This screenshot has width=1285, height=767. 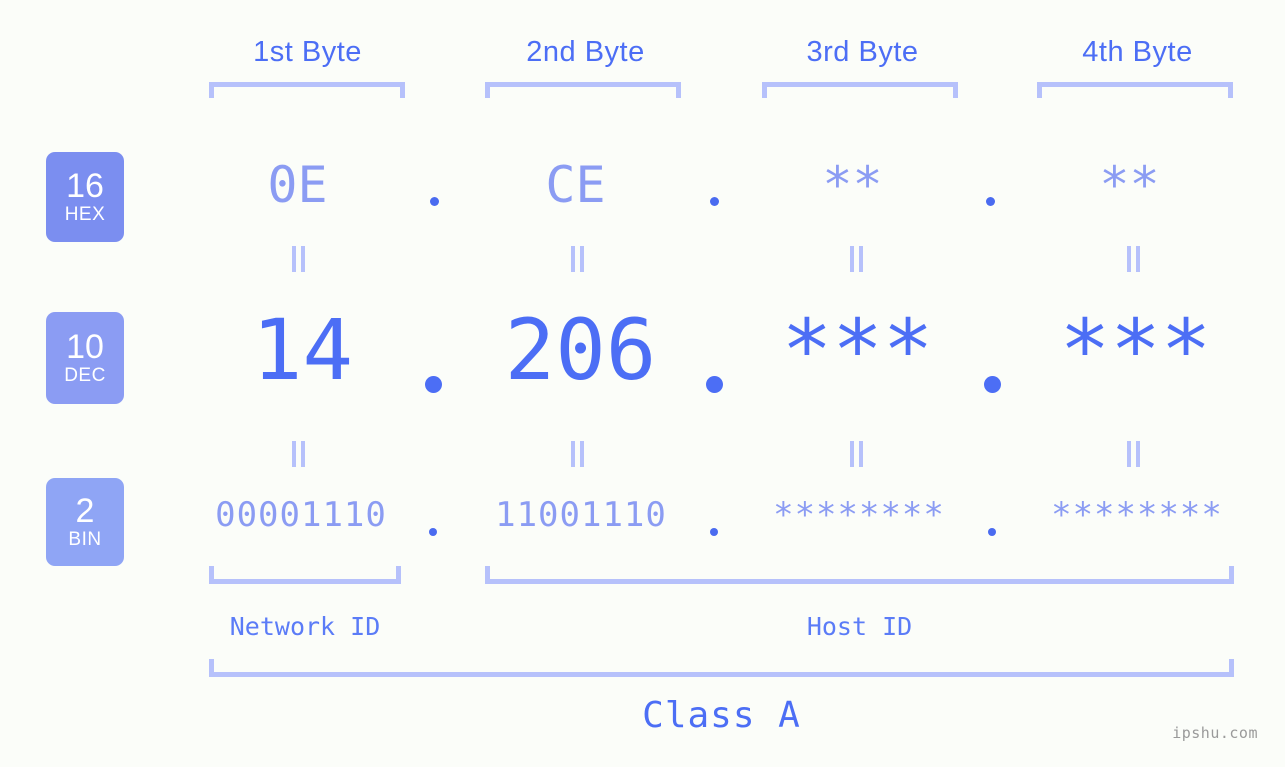 What do you see at coordinates (1135, 350) in the screenshot?
I see `dec-octet-4: ***` at bounding box center [1135, 350].